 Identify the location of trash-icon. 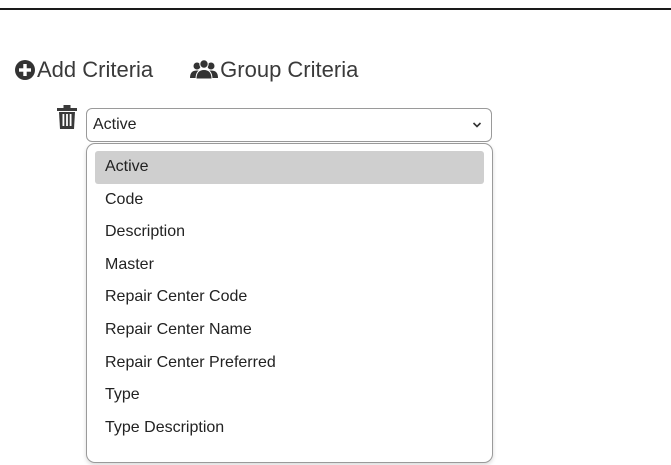
(67, 117).